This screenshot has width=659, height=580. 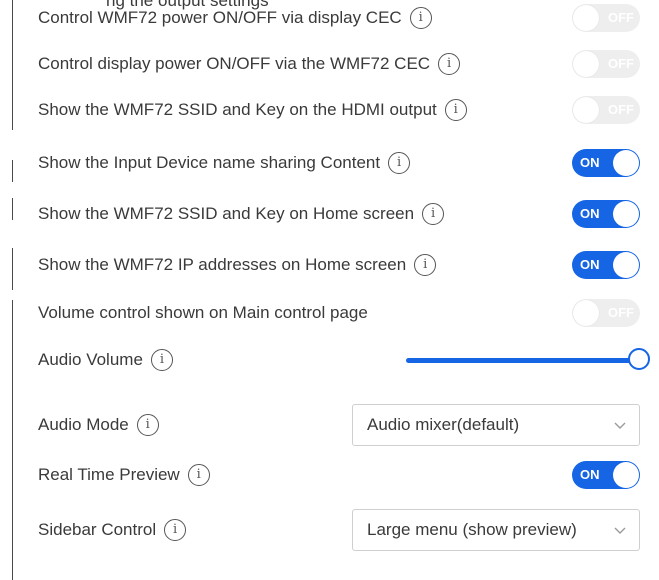 What do you see at coordinates (329, 360) in the screenshot?
I see `setting-row-audio-volume: Audio Volume i` at bounding box center [329, 360].